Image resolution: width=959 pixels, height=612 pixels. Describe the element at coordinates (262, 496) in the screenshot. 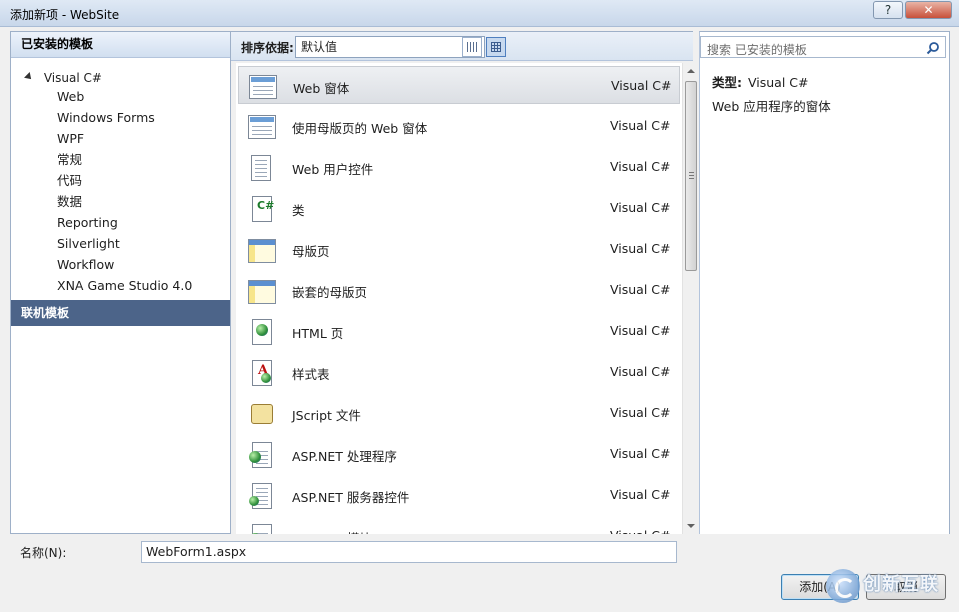

I see `server-control-icon` at that location.